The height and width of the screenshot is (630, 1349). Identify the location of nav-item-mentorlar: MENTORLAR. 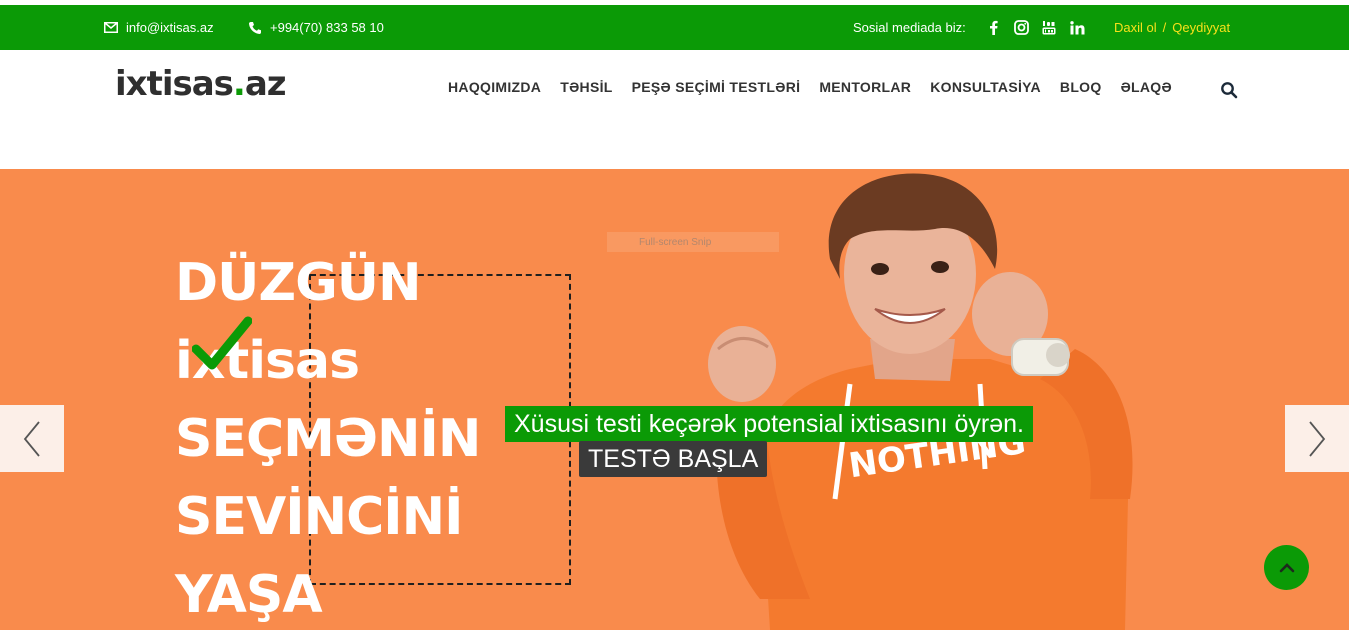
(865, 87).